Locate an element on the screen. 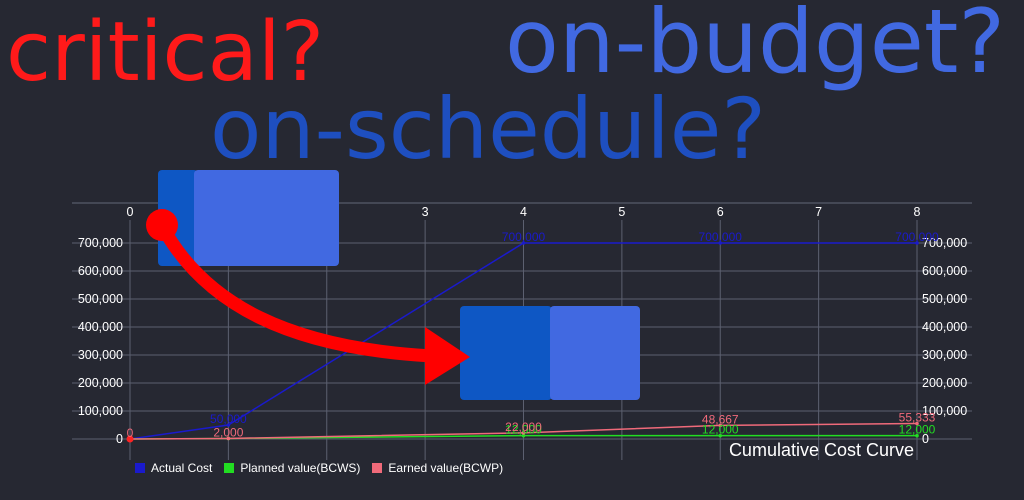  y-tick-label-right: 300,000 is located at coordinates (944, 355).